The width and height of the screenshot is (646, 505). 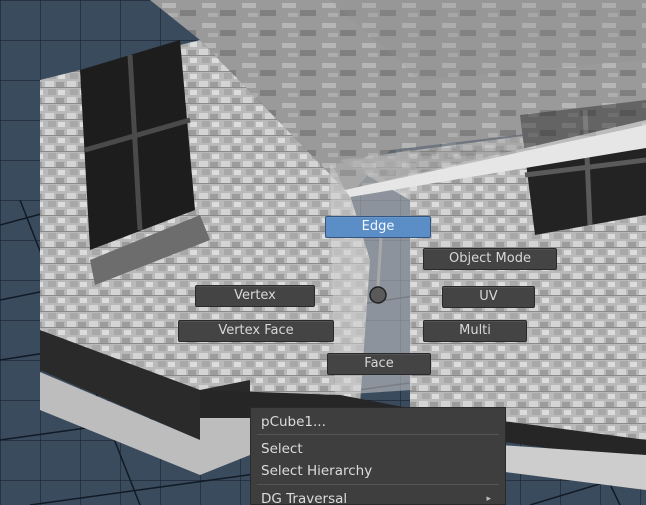 I want to click on marking-menu-object-mode: Object Mode, so click(x=490, y=259).